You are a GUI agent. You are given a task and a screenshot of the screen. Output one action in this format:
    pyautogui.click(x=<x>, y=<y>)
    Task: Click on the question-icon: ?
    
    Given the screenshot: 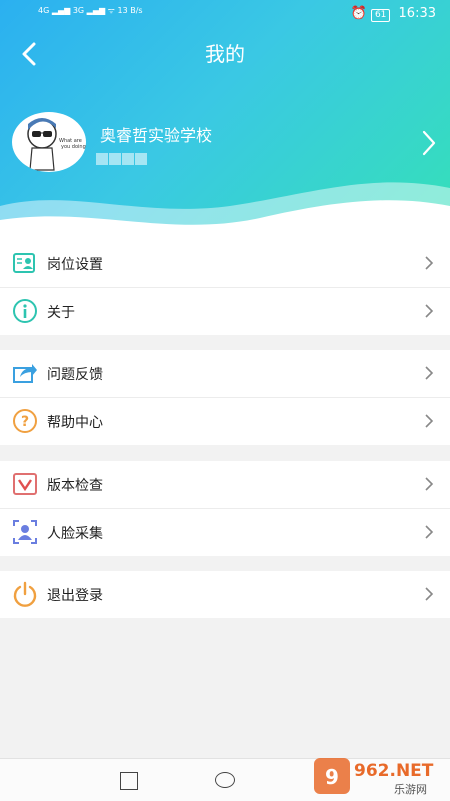 What is the action you would take?
    pyautogui.click(x=25, y=421)
    